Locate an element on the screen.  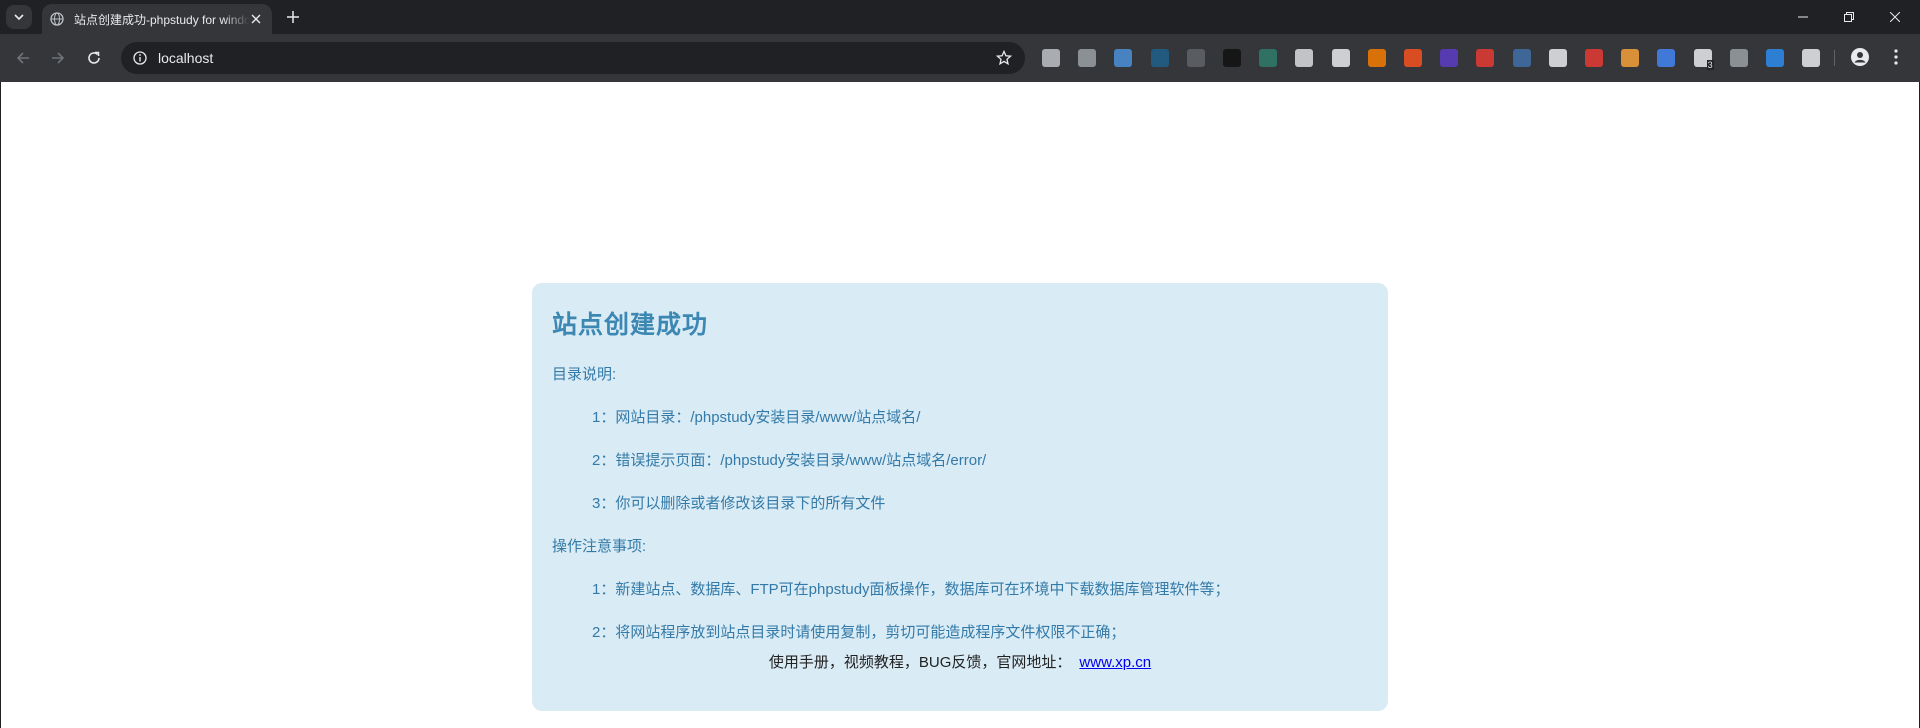
browser-tab: 站点创建成功-phpstudy for windows is located at coordinates (157, 19).